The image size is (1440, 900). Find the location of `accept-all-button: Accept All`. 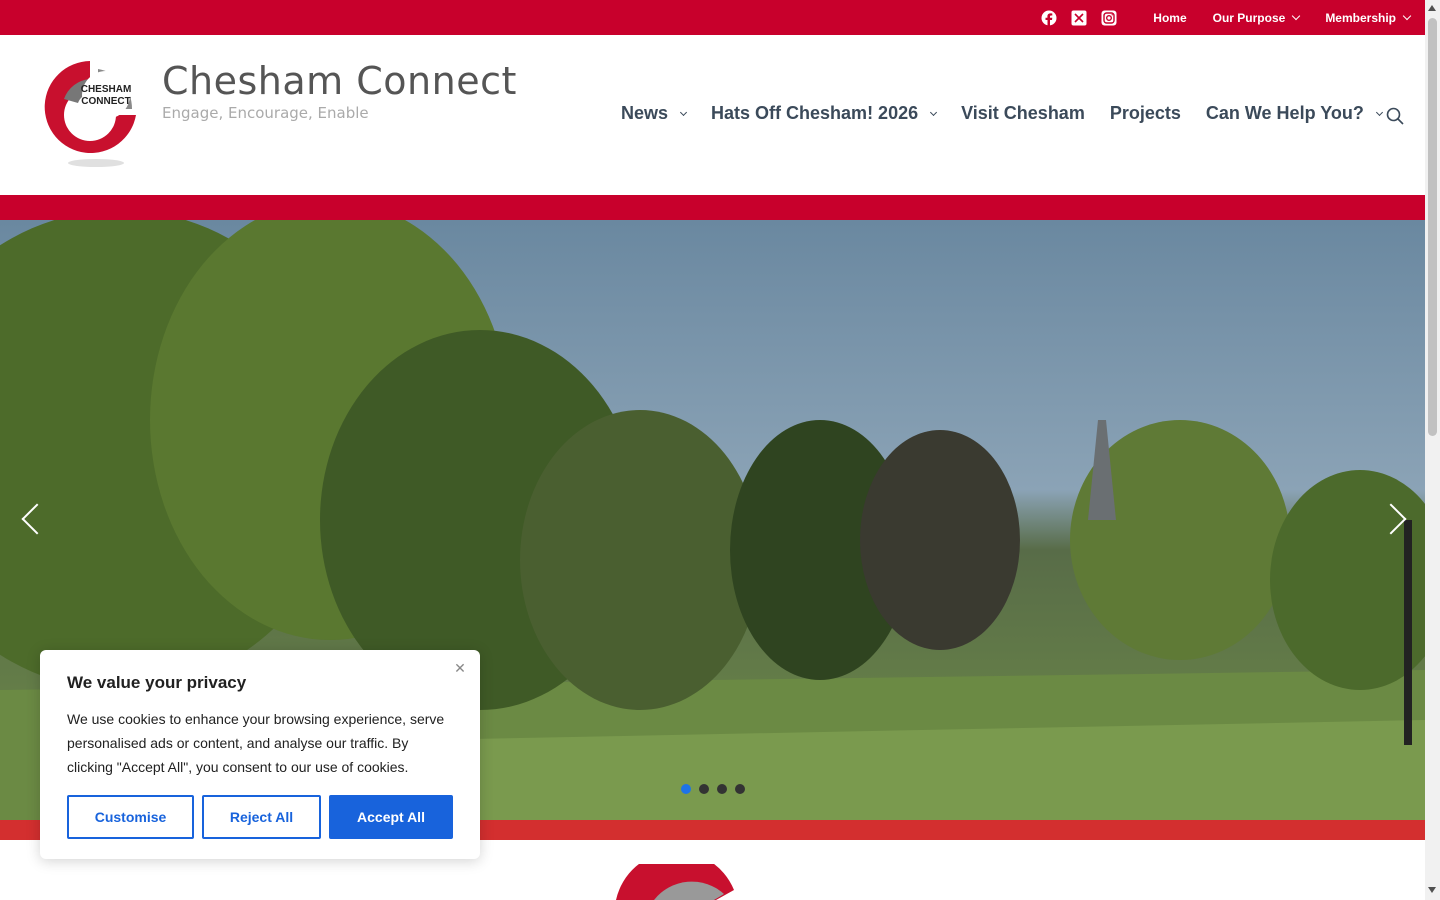

accept-all-button: Accept All is located at coordinates (391, 817).